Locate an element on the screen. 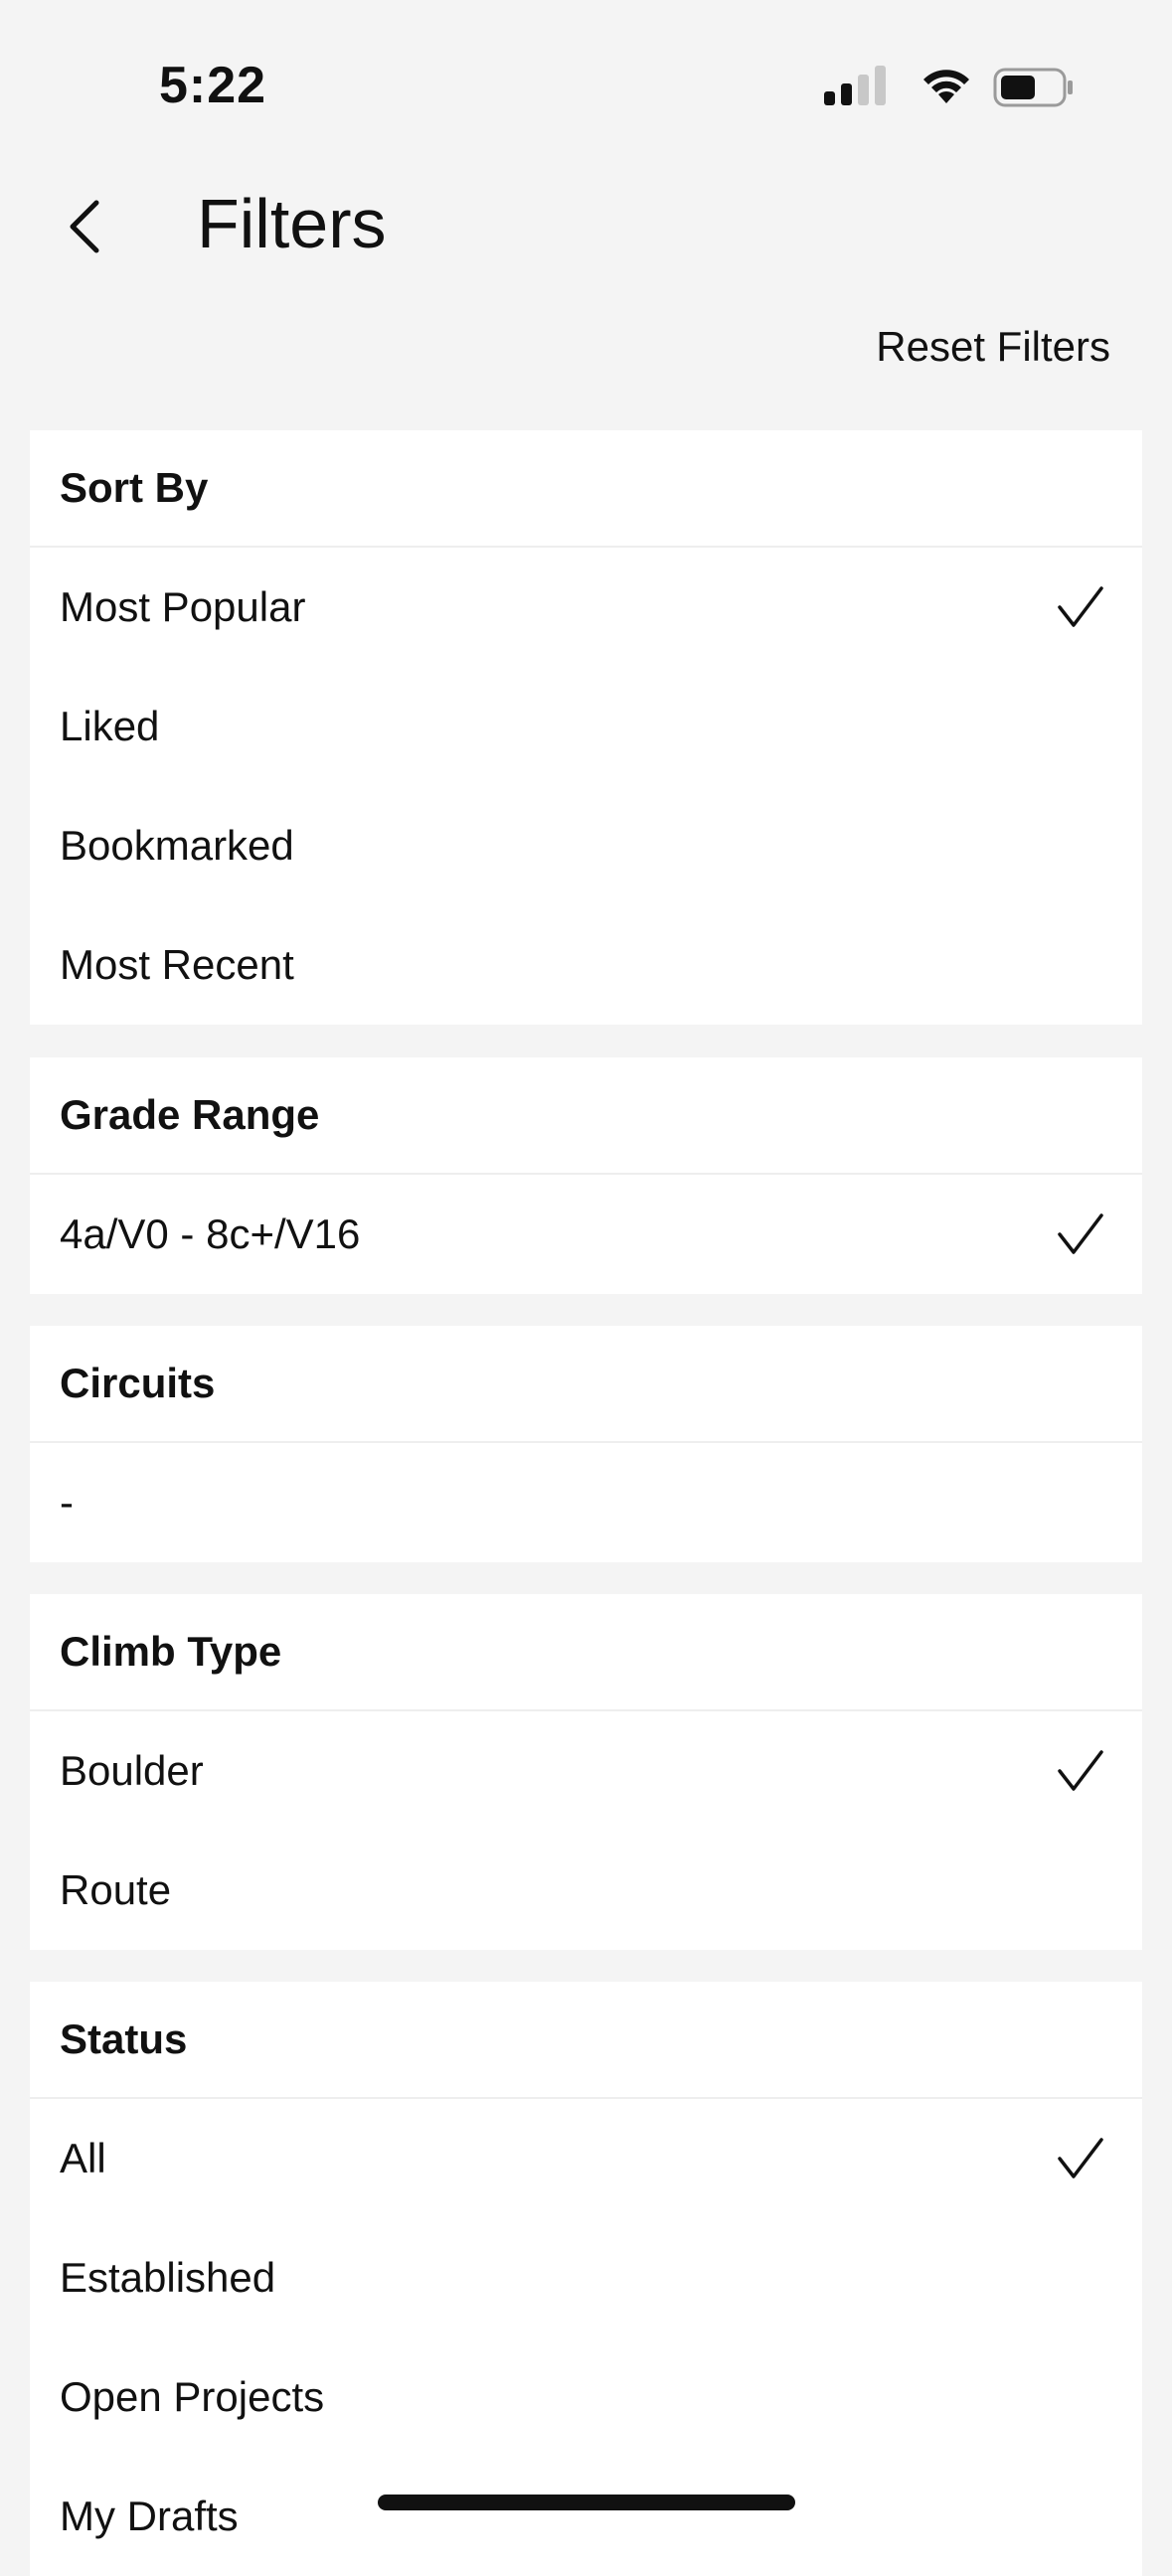 The height and width of the screenshot is (2576, 1172). status-time: 5:22 is located at coordinates (213, 85).